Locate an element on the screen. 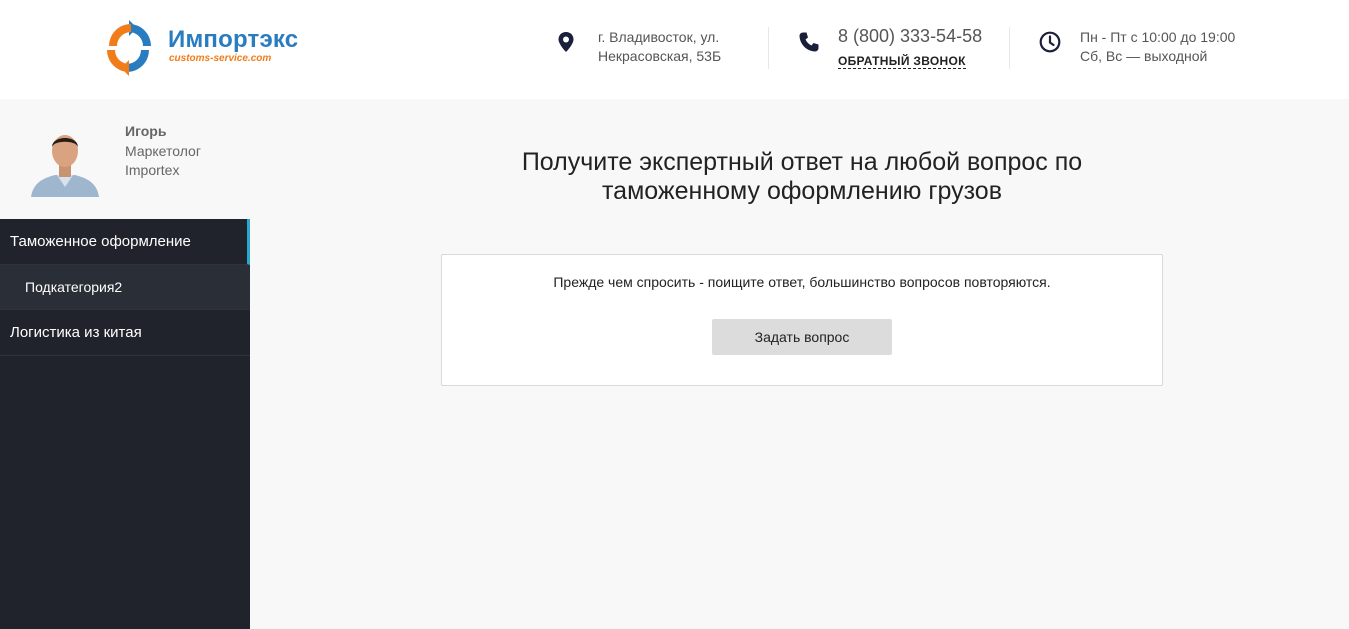 The width and height of the screenshot is (1349, 629). sidebar-subitem-subcategory2: Подкатегория2 is located at coordinates (125, 287).